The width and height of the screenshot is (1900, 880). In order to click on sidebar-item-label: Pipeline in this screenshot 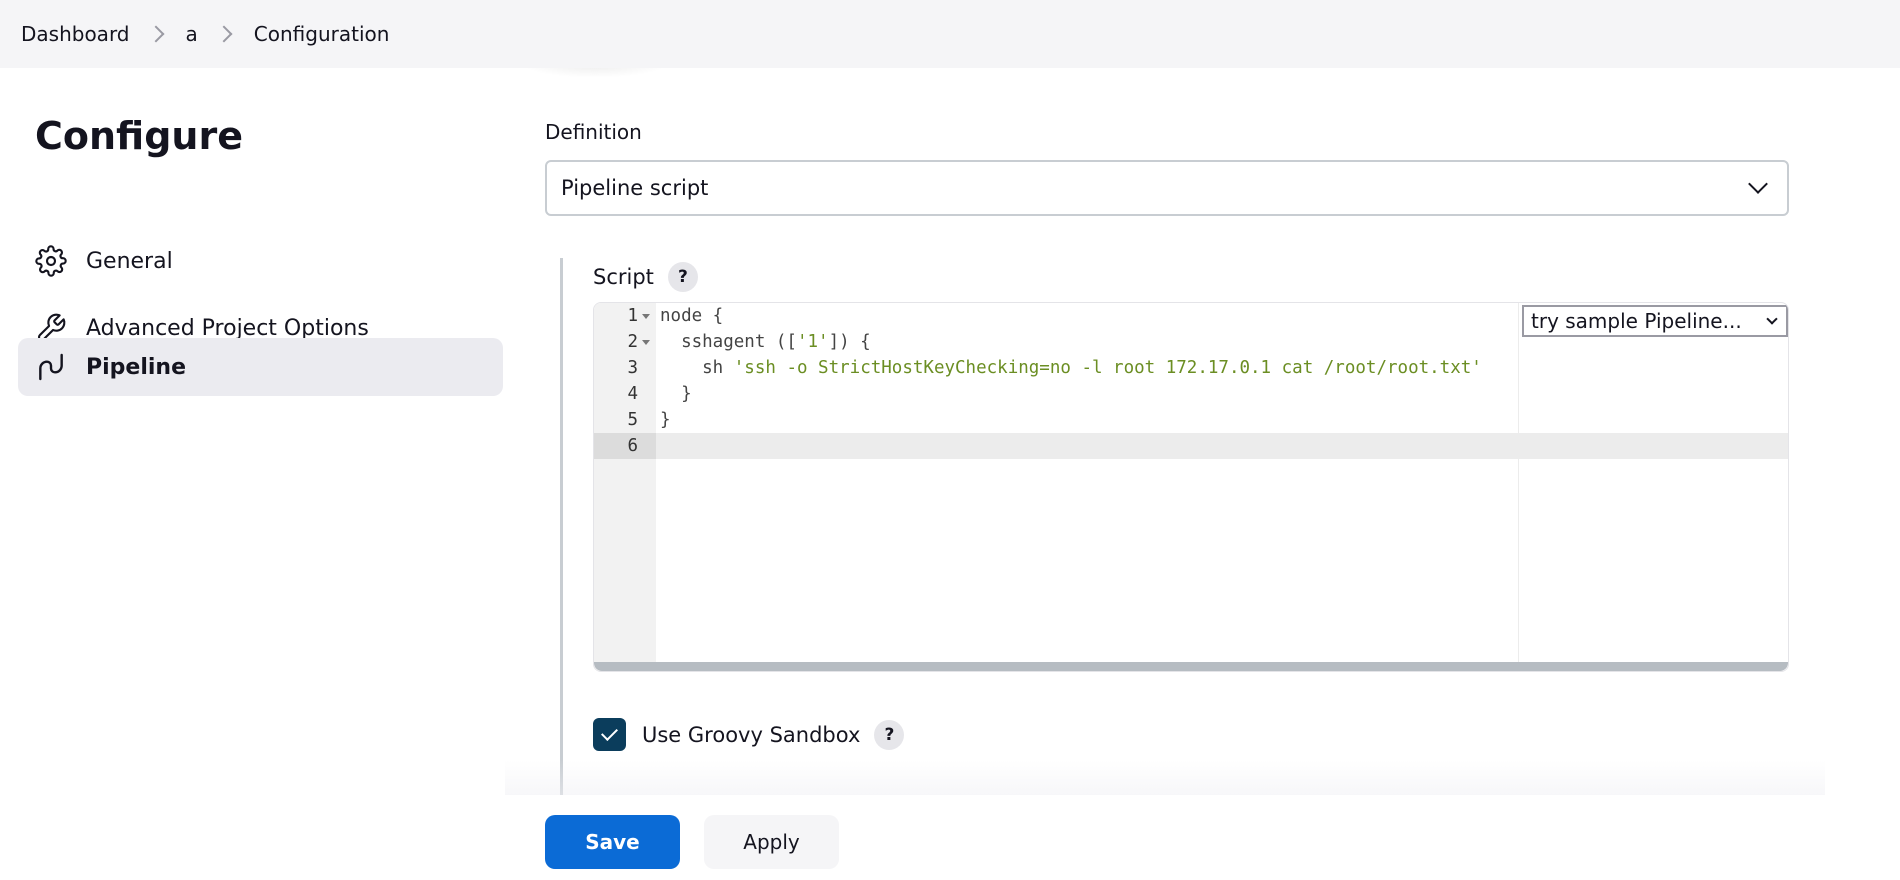, I will do `click(136, 367)`.